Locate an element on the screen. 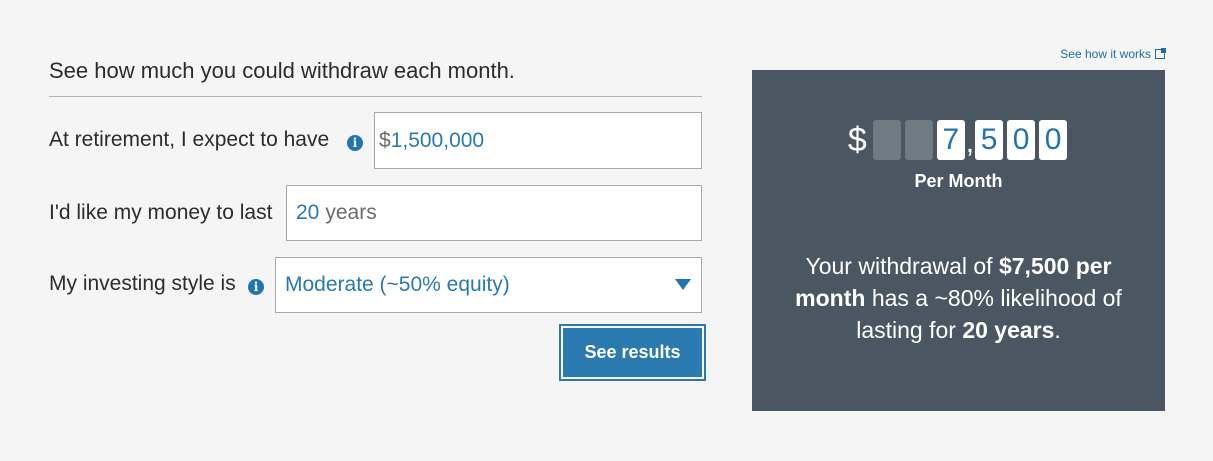 The height and width of the screenshot is (461, 1213). see-results-button: See results is located at coordinates (632, 352).